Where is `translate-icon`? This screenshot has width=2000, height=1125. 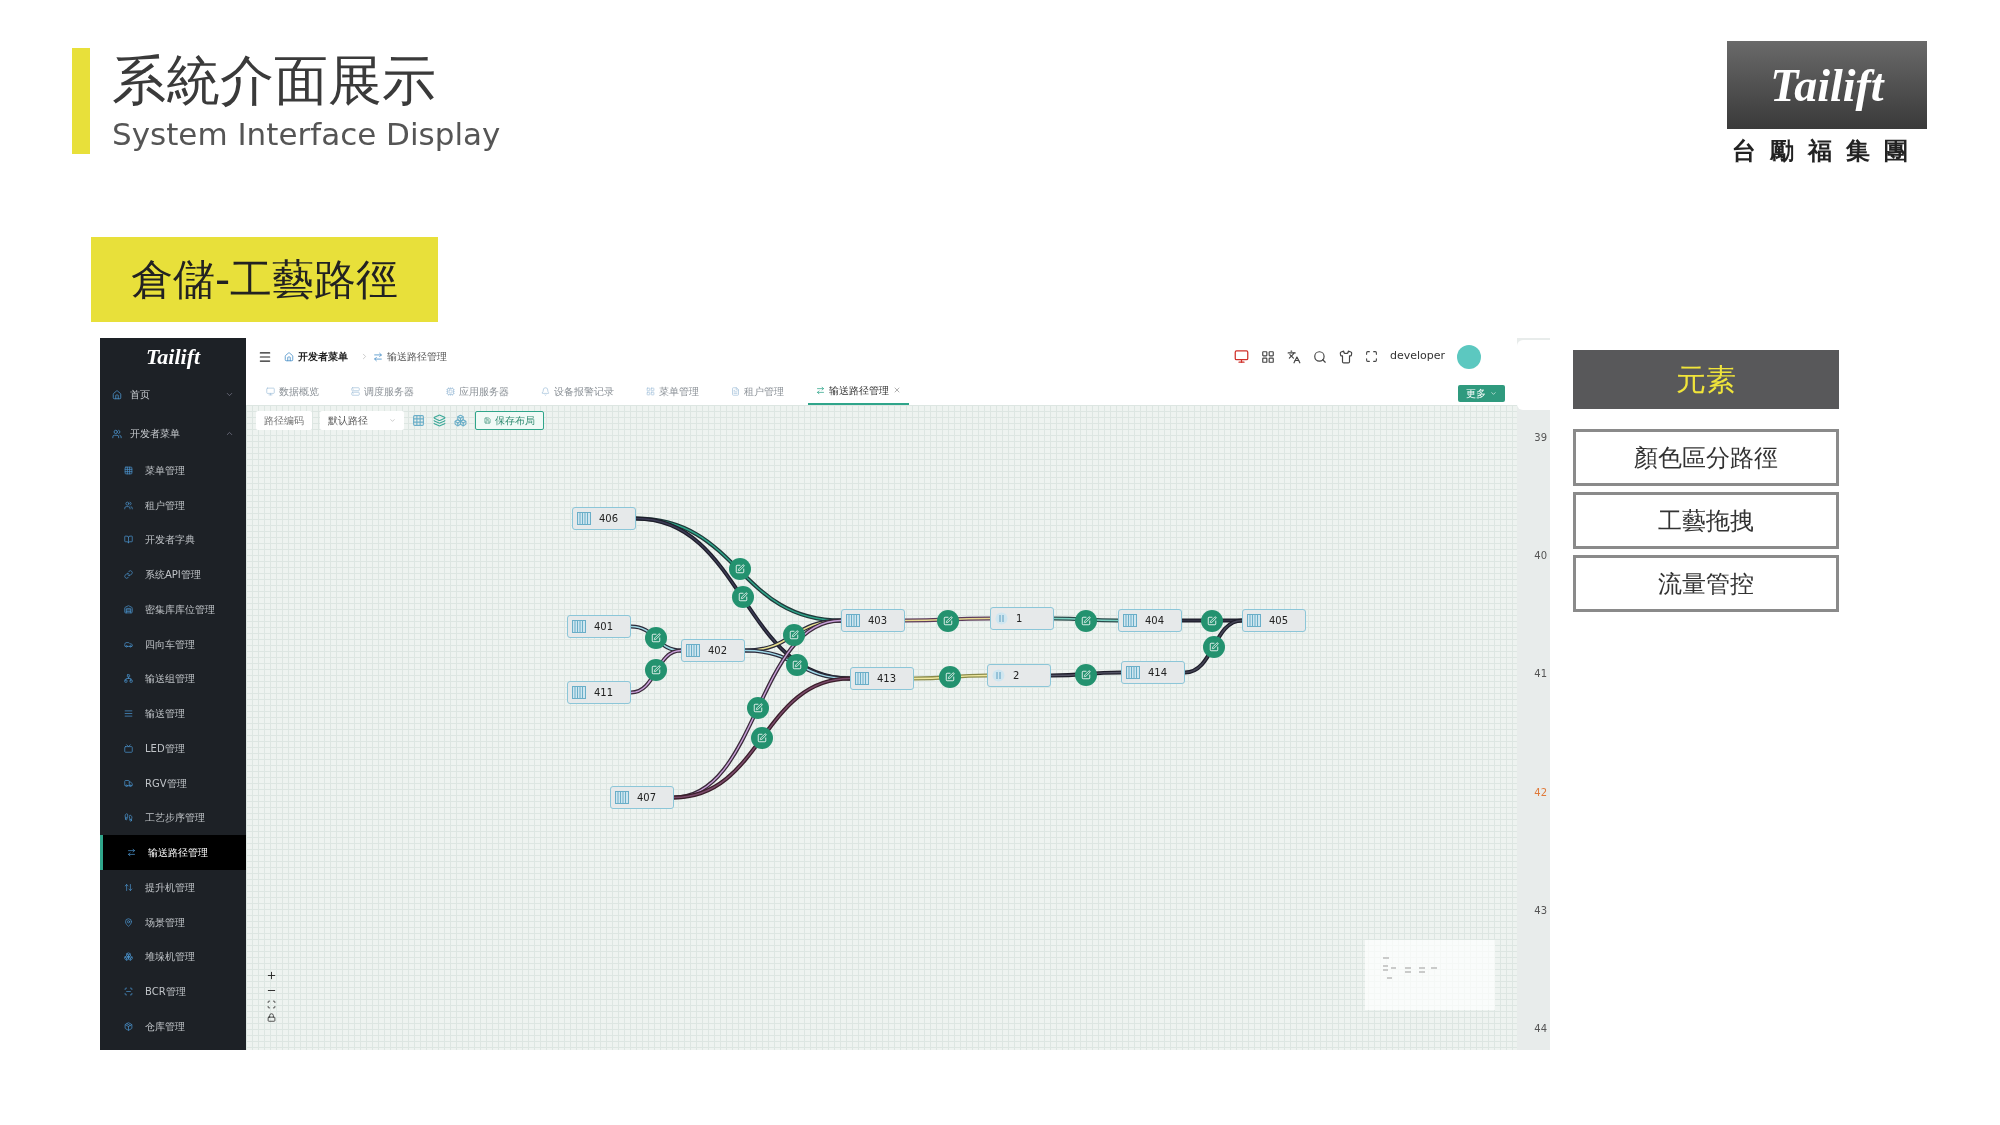 translate-icon is located at coordinates (1293, 356).